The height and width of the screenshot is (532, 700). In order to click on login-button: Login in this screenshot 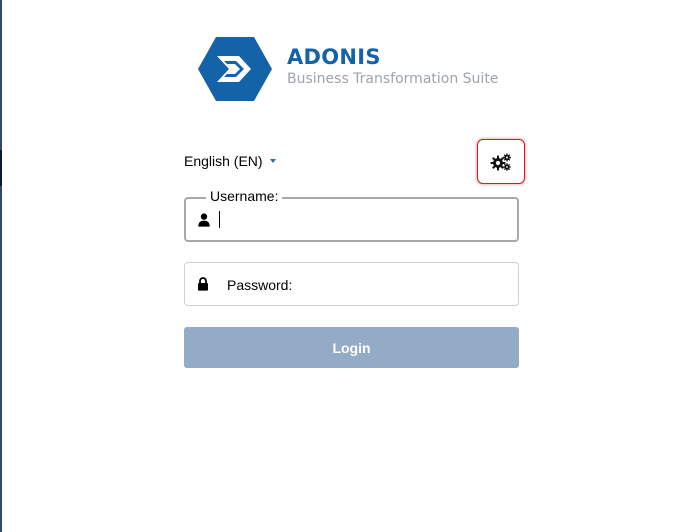, I will do `click(351, 347)`.